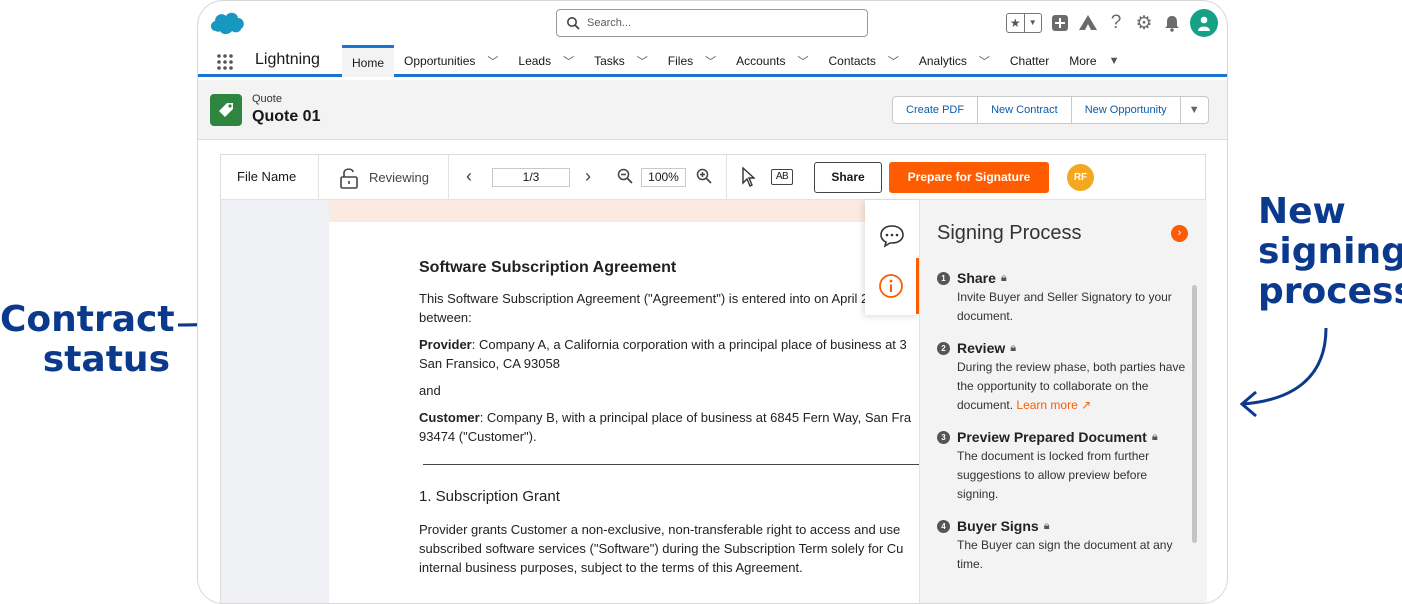 This screenshot has height=604, width=1402. Describe the element at coordinates (368, 61) in the screenshot. I see `nav-item-home: Home` at that location.